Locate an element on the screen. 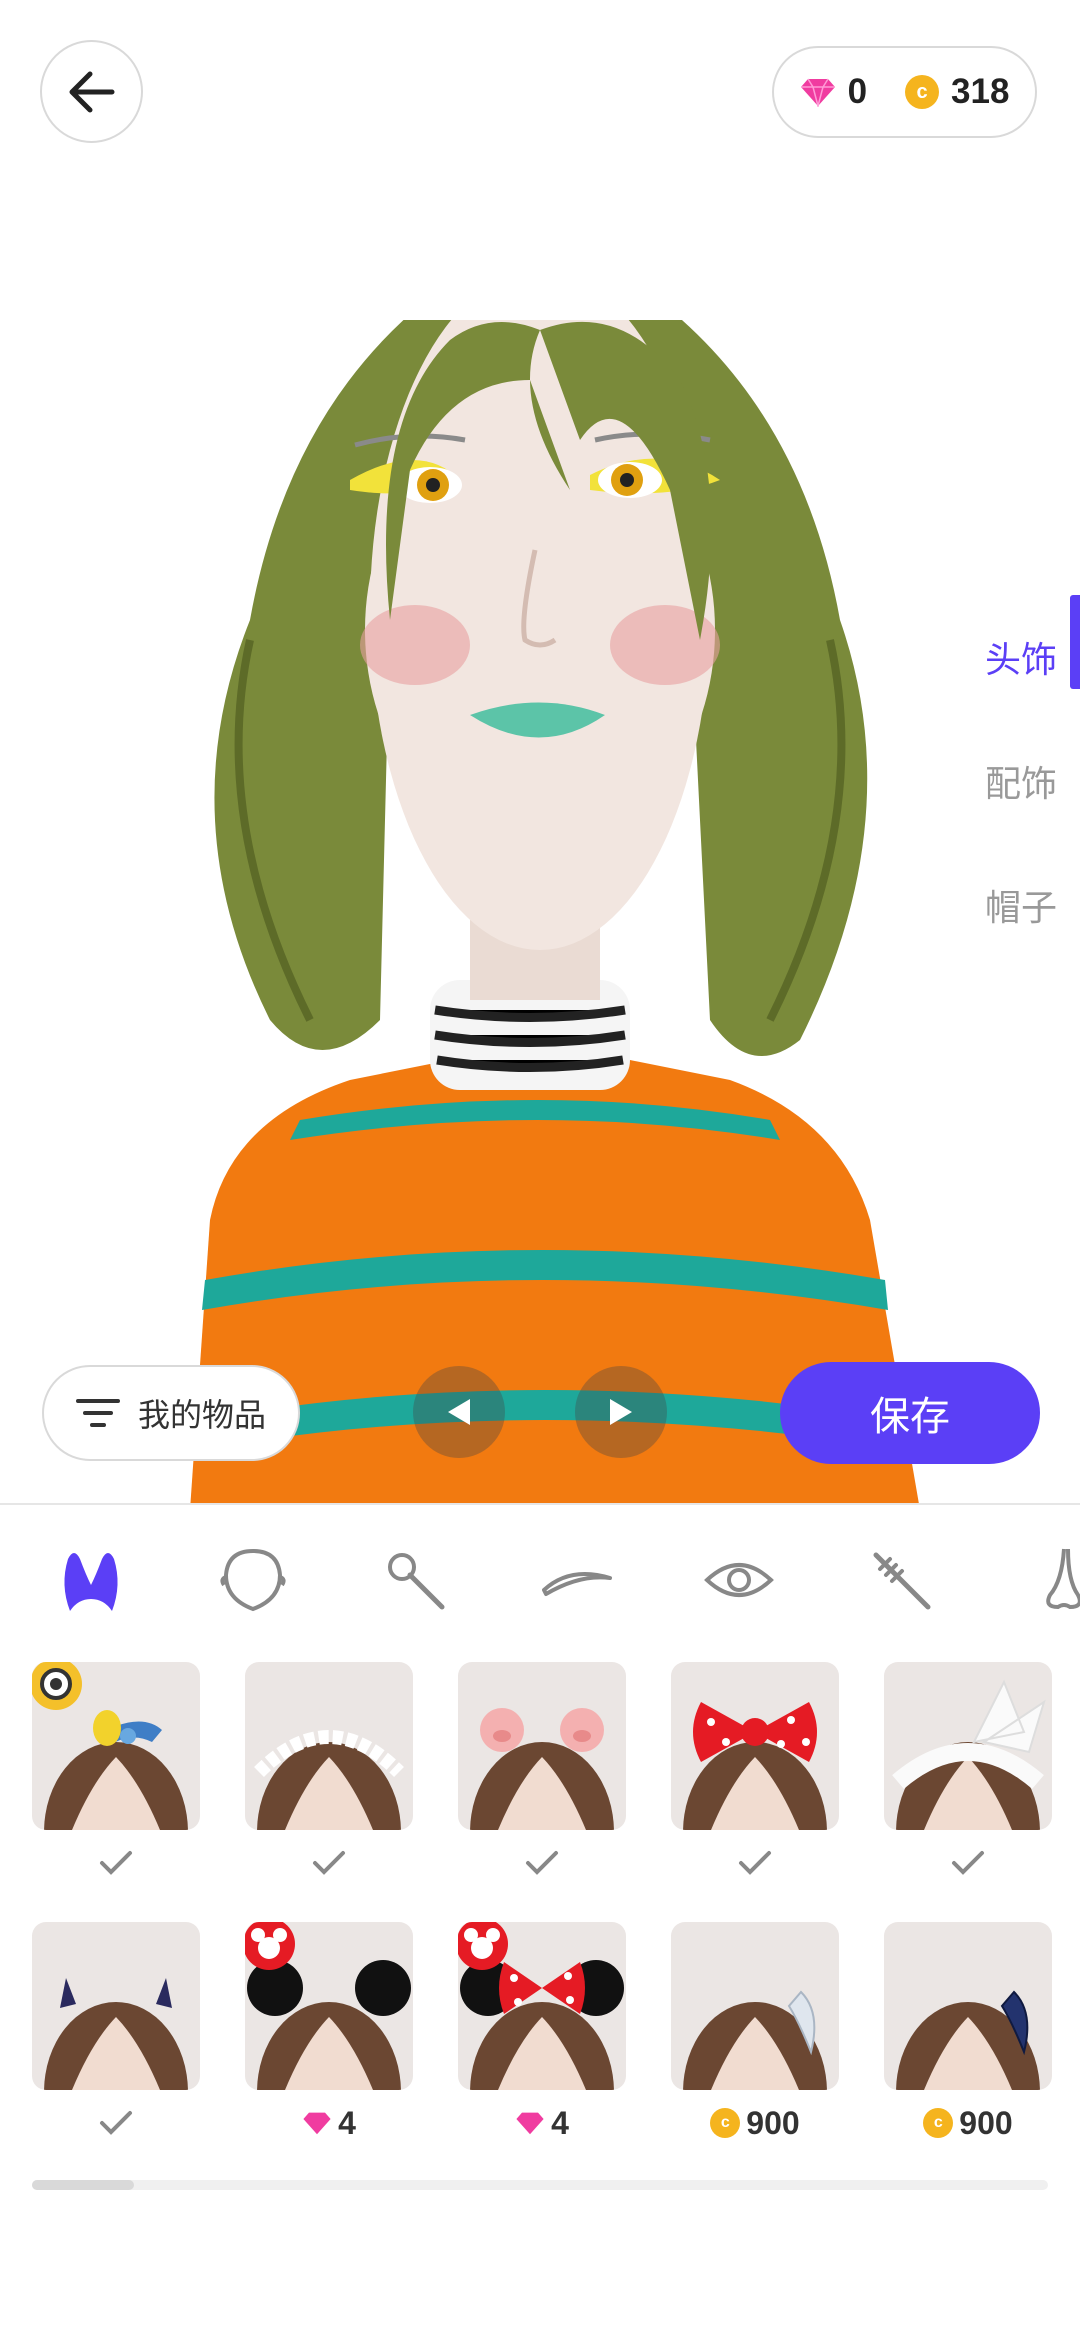  horizontal-scrollbar-track is located at coordinates (540, 2185).